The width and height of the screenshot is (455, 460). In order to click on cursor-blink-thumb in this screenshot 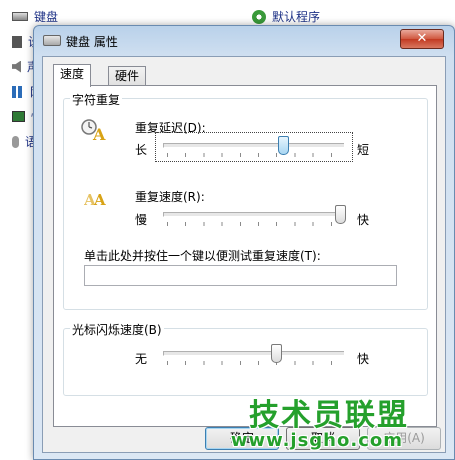, I will do `click(276, 353)`.